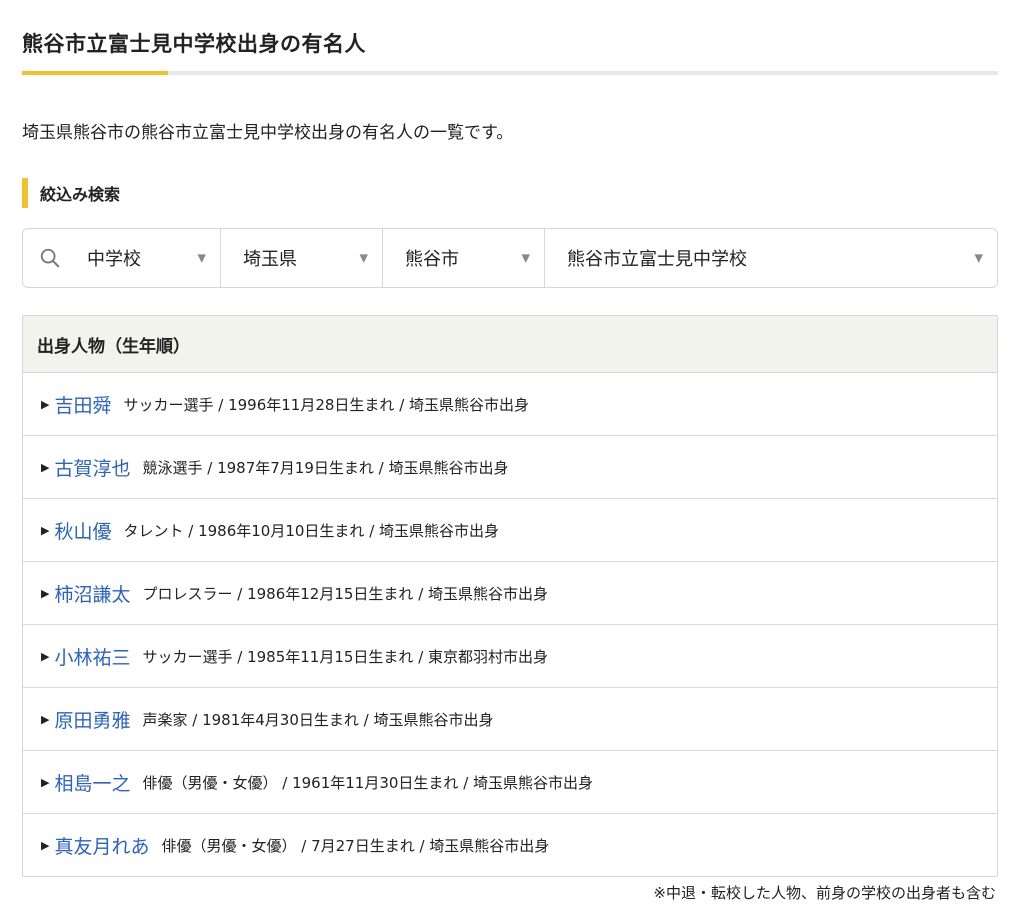  What do you see at coordinates (824, 893) in the screenshot?
I see `footnote: ※中退・転校した人物、前身の学校の出身者も含む` at bounding box center [824, 893].